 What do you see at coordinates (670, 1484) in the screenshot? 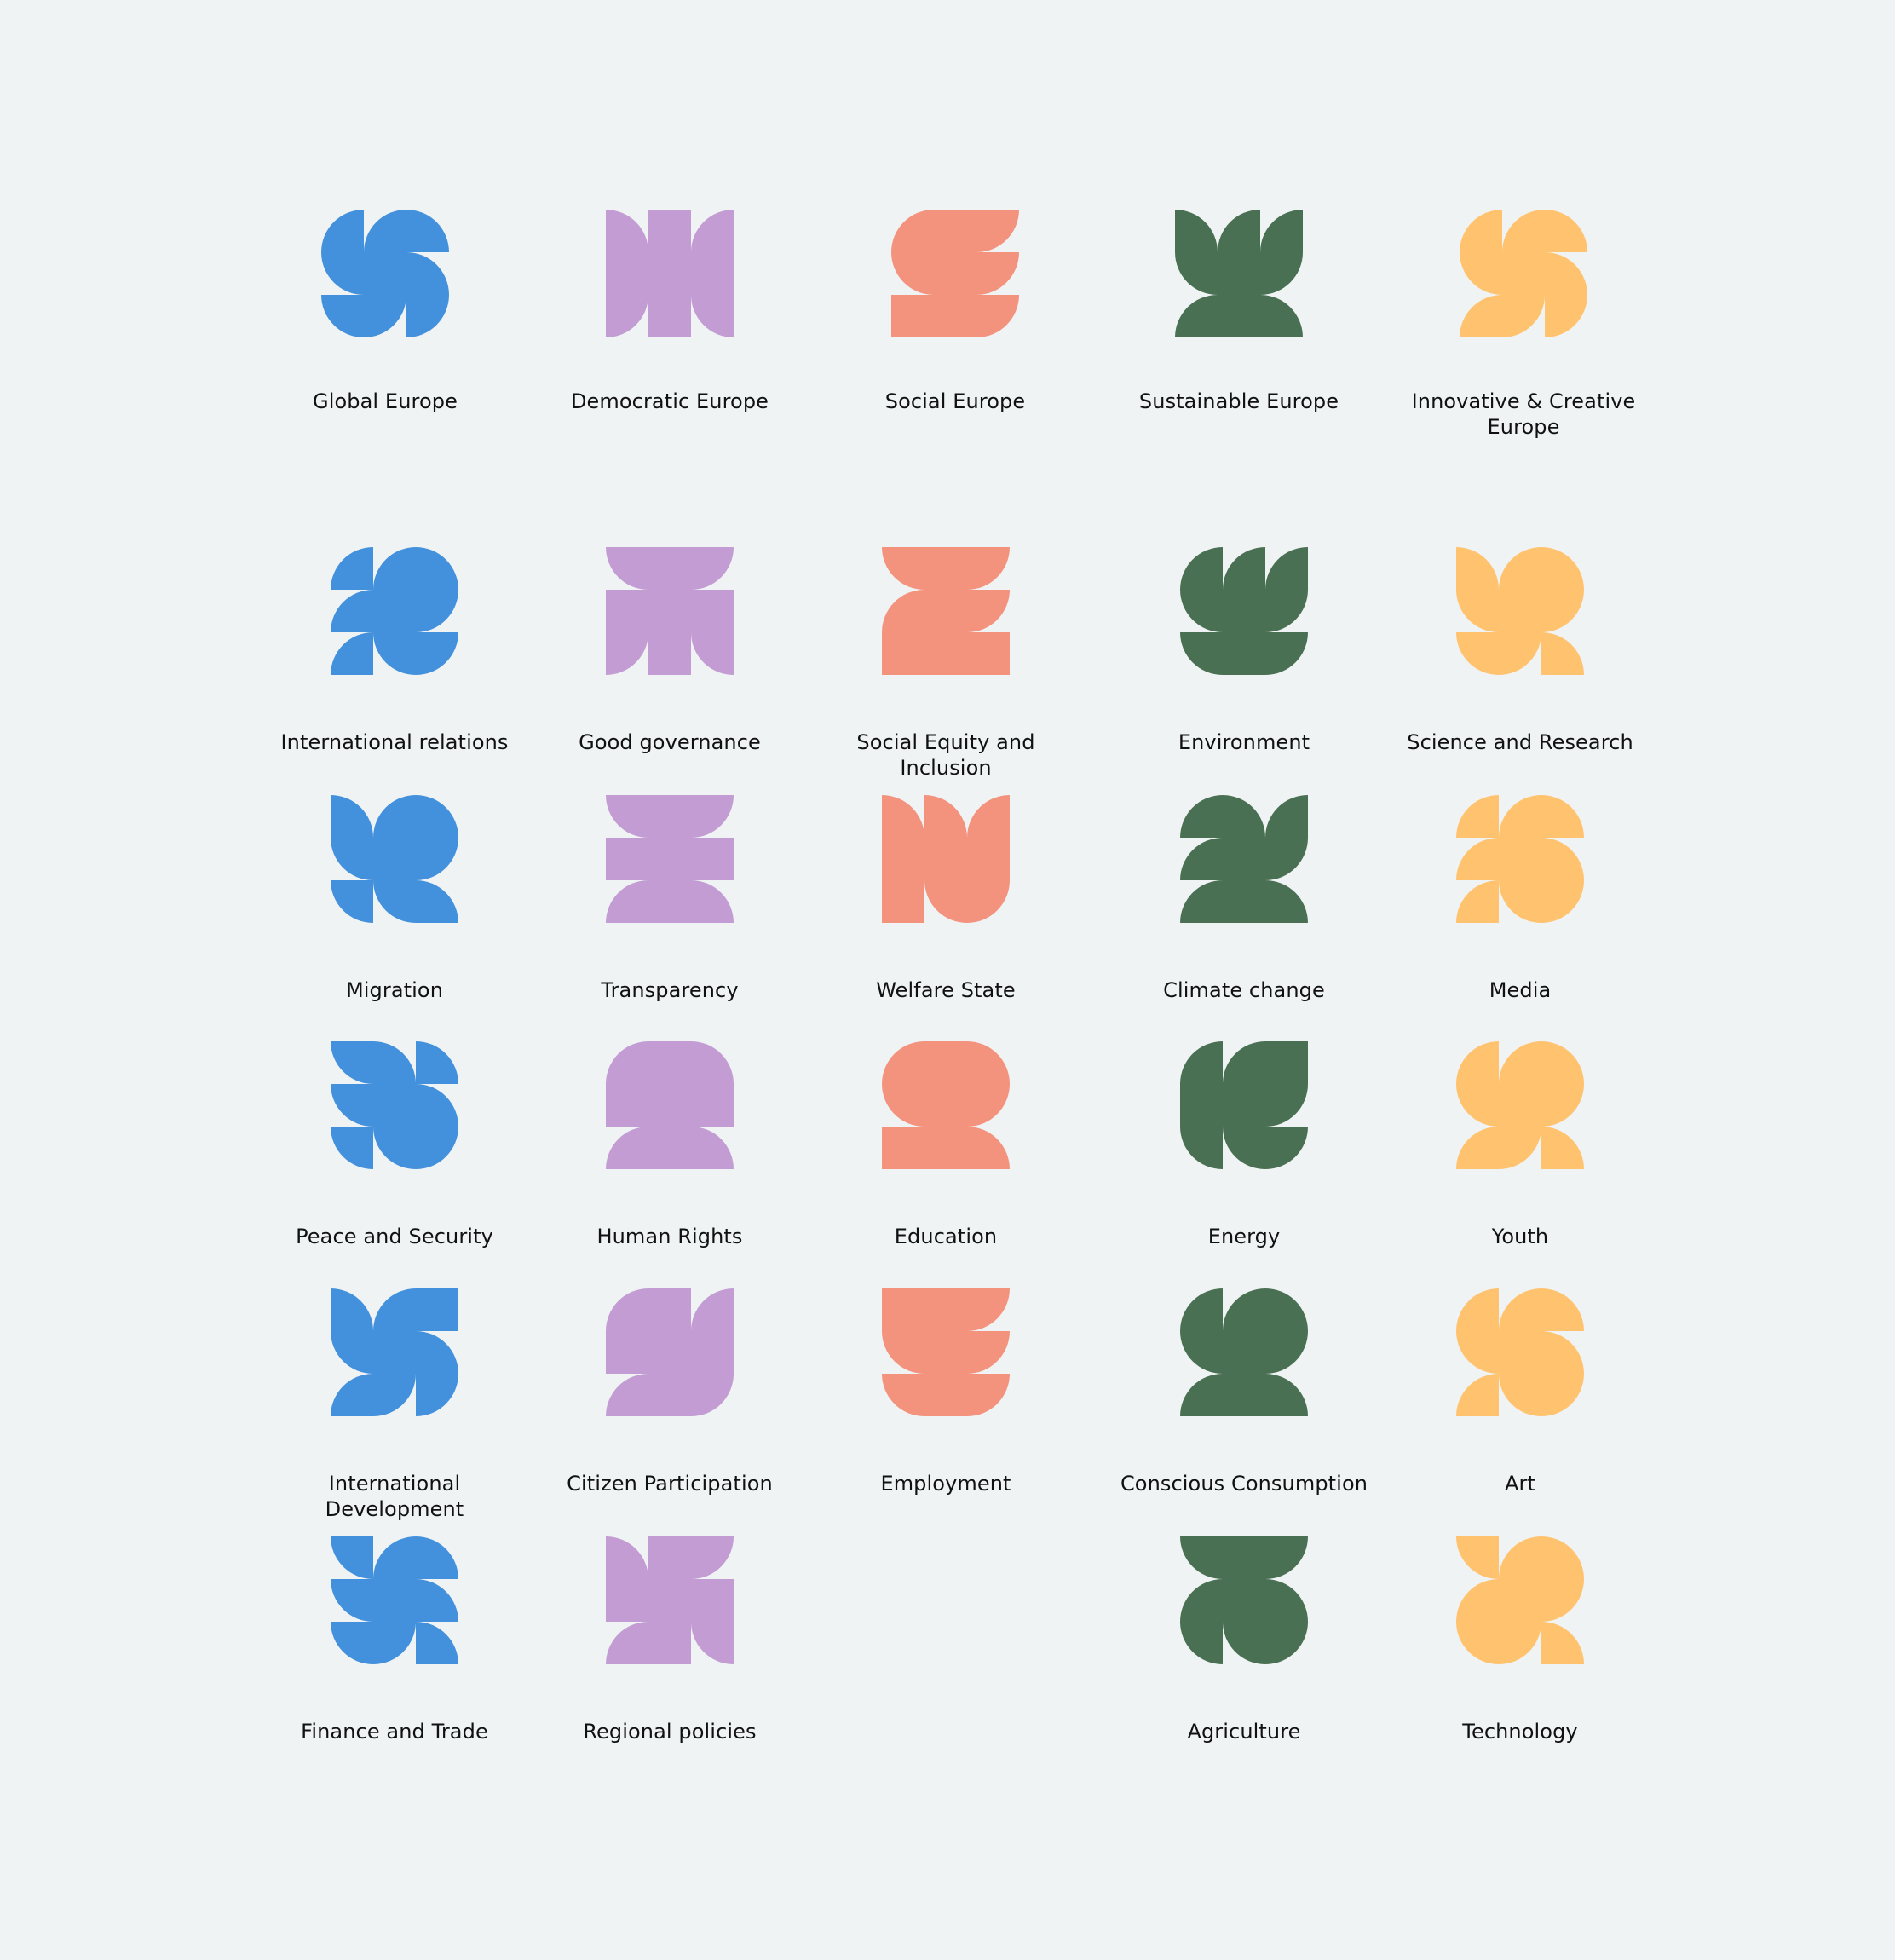
I see `topic-label: Citizen Participation` at bounding box center [670, 1484].